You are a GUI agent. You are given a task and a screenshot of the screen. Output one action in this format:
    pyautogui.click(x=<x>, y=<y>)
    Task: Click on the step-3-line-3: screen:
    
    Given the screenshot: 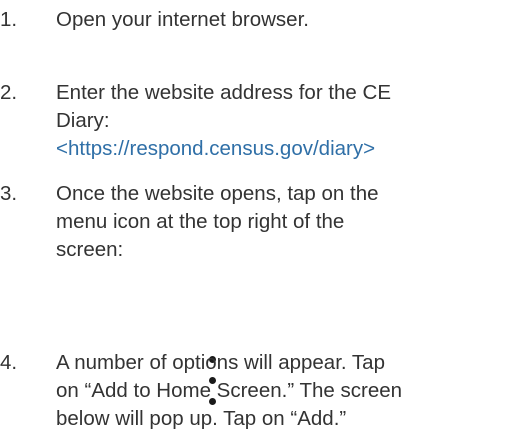 What is the action you would take?
    pyautogui.click(x=90, y=249)
    